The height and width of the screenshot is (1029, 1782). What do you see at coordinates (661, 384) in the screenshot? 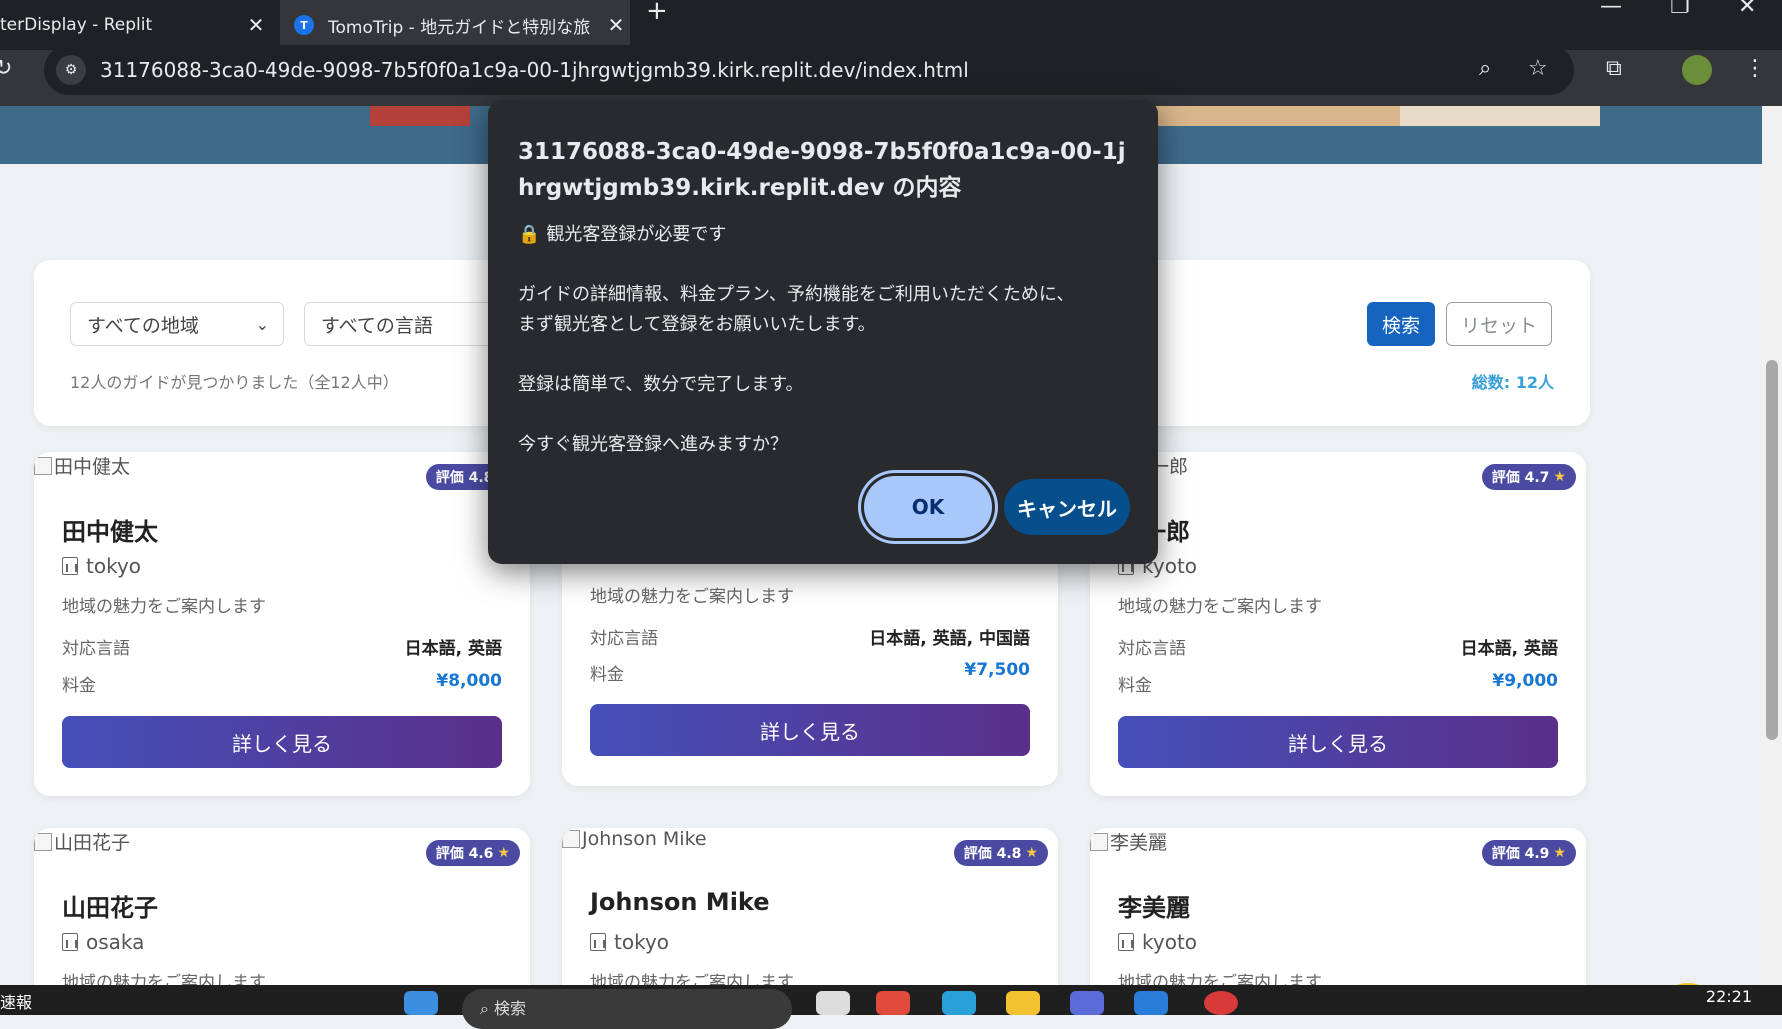
I see `dialog-line: 登録は簡単で、数分で完了します。` at bounding box center [661, 384].